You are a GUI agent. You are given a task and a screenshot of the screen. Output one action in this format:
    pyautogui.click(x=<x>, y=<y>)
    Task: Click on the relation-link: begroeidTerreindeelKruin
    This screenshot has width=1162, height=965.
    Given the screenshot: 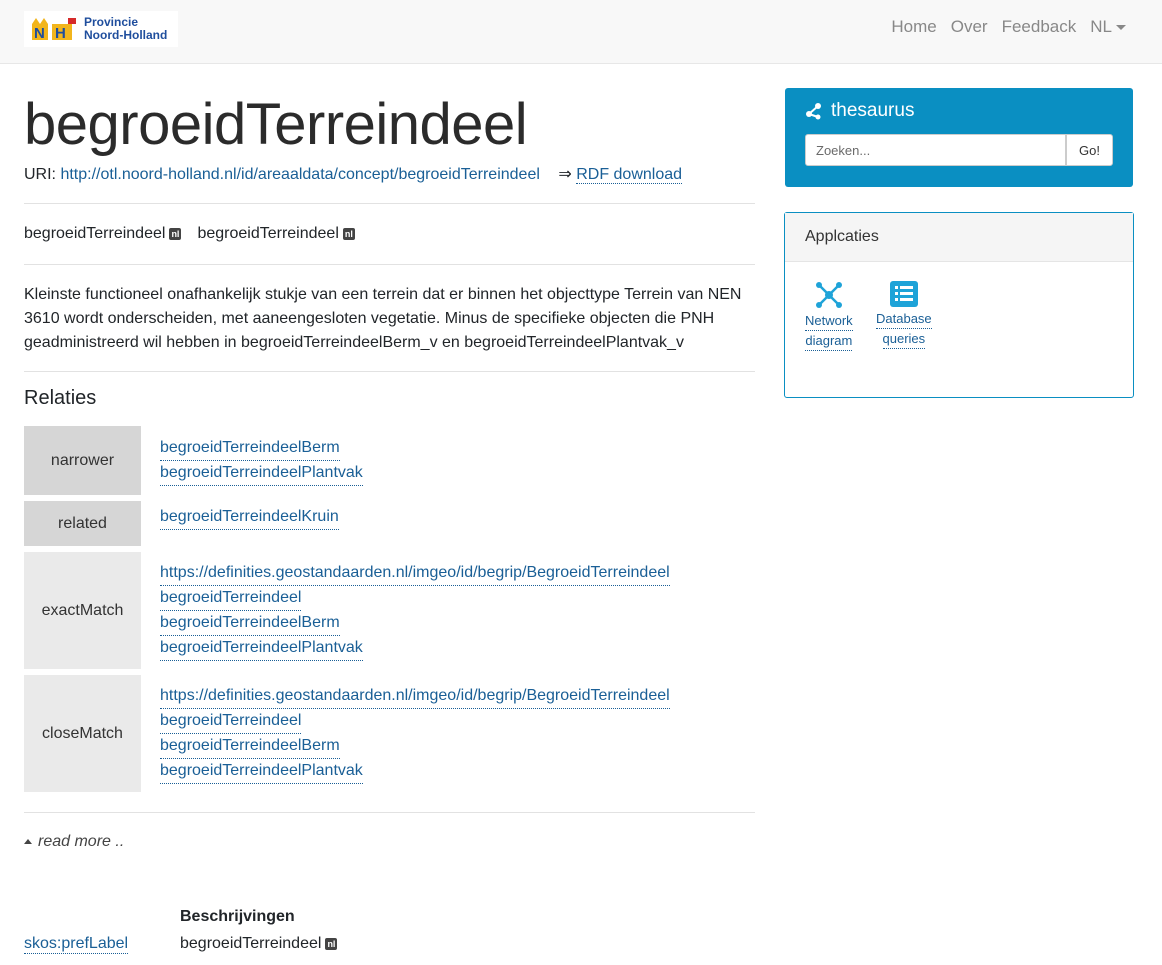 What is the action you would take?
    pyautogui.click(x=249, y=517)
    